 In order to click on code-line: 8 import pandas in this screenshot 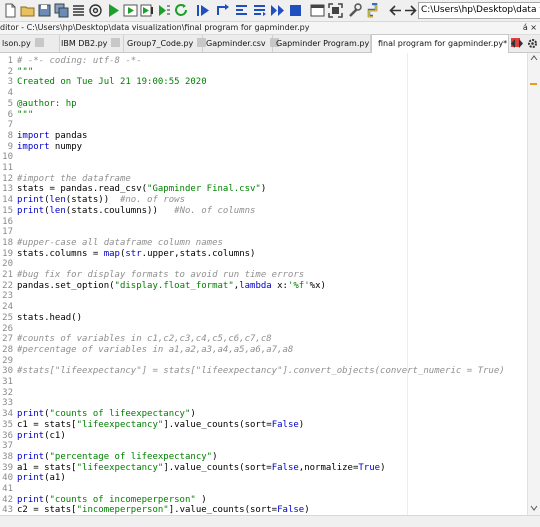, I will do `click(44, 136)`.